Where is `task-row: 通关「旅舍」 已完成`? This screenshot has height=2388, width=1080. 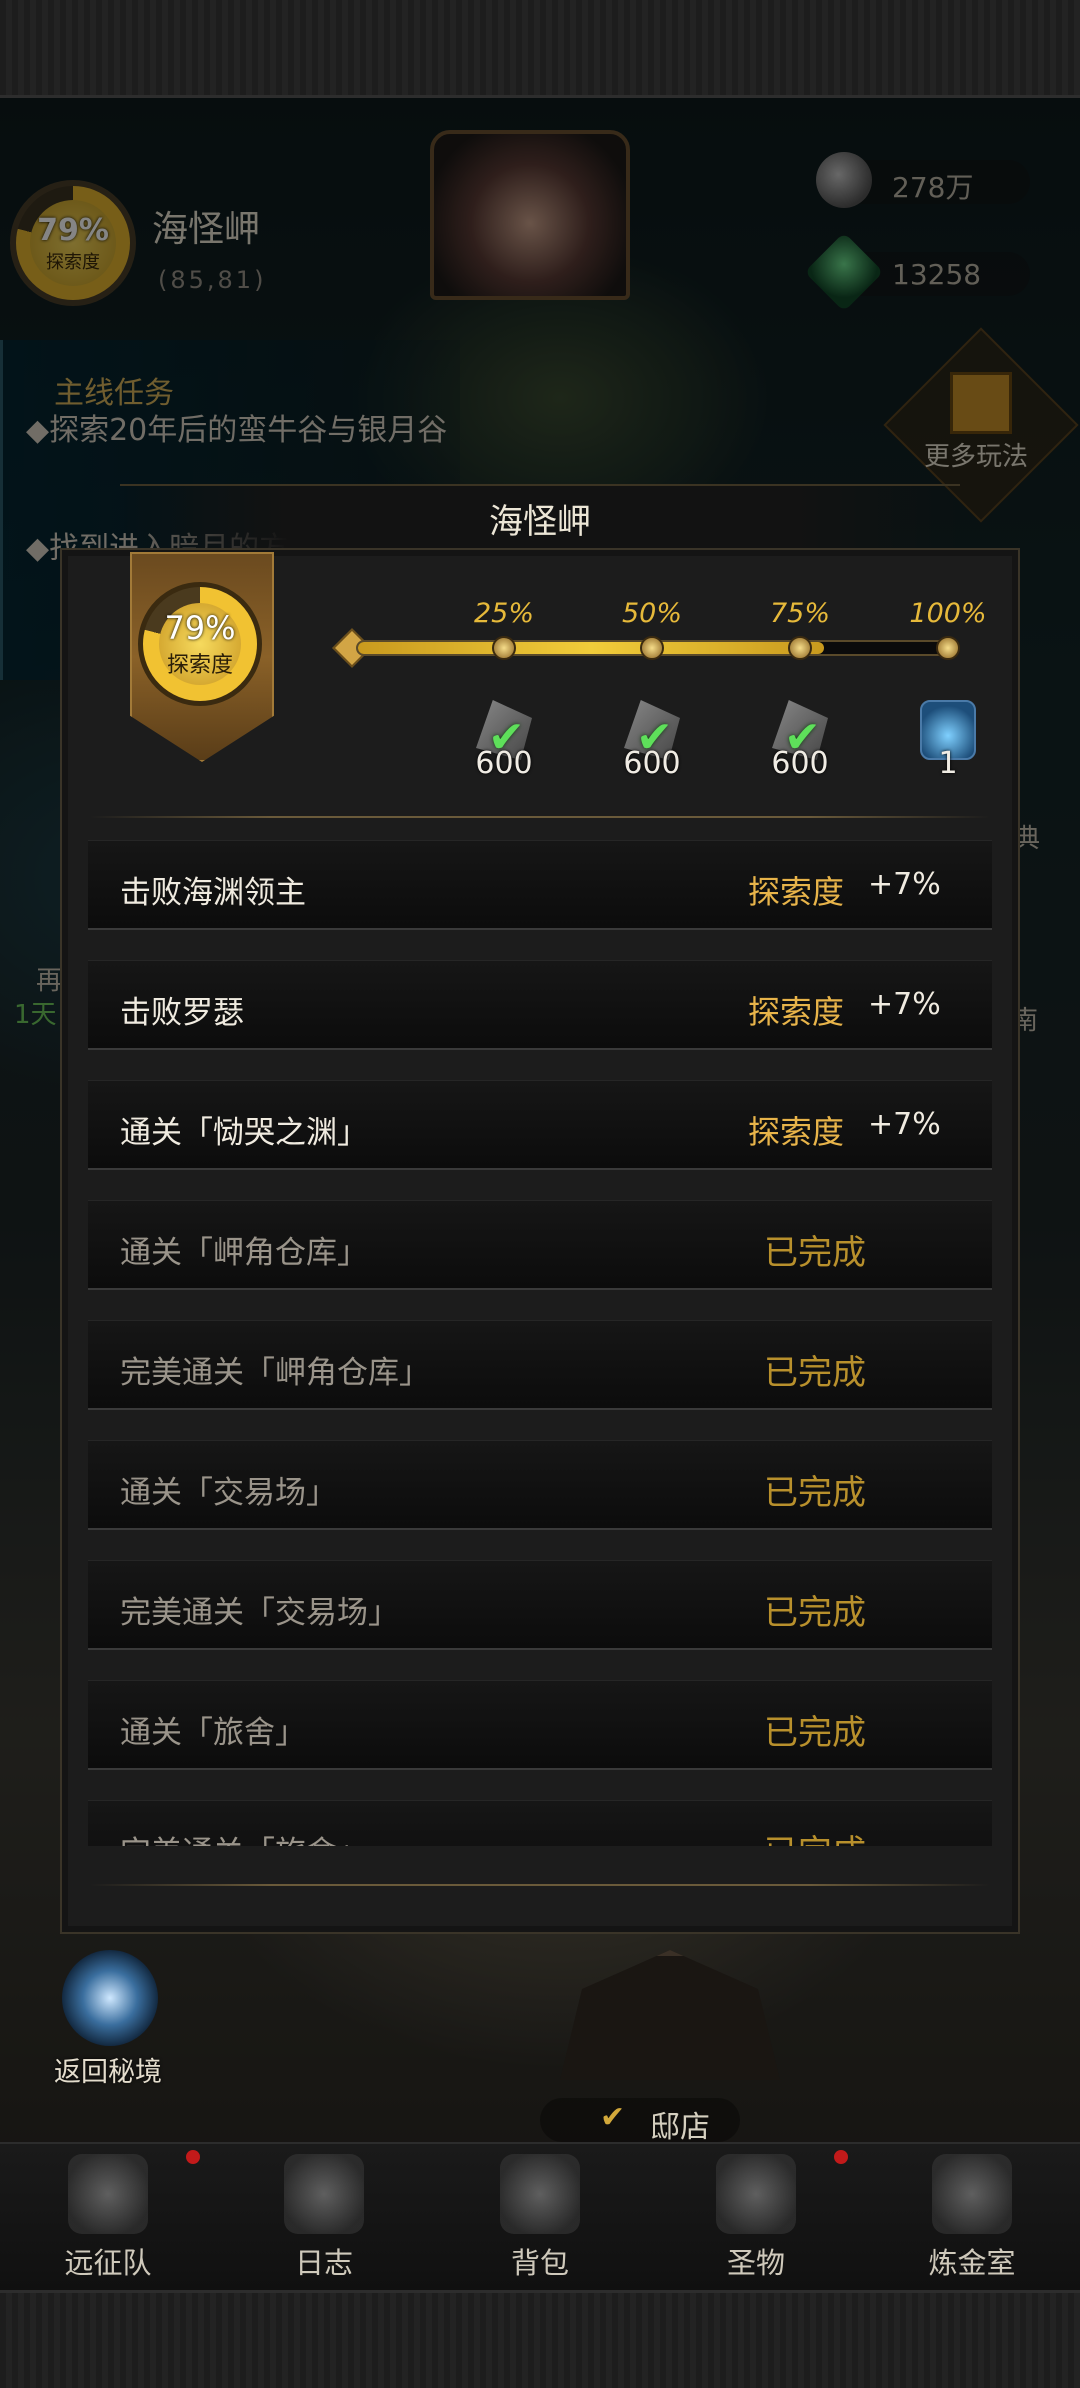
task-row: 通关「旅舍」 已完成 is located at coordinates (540, 1725).